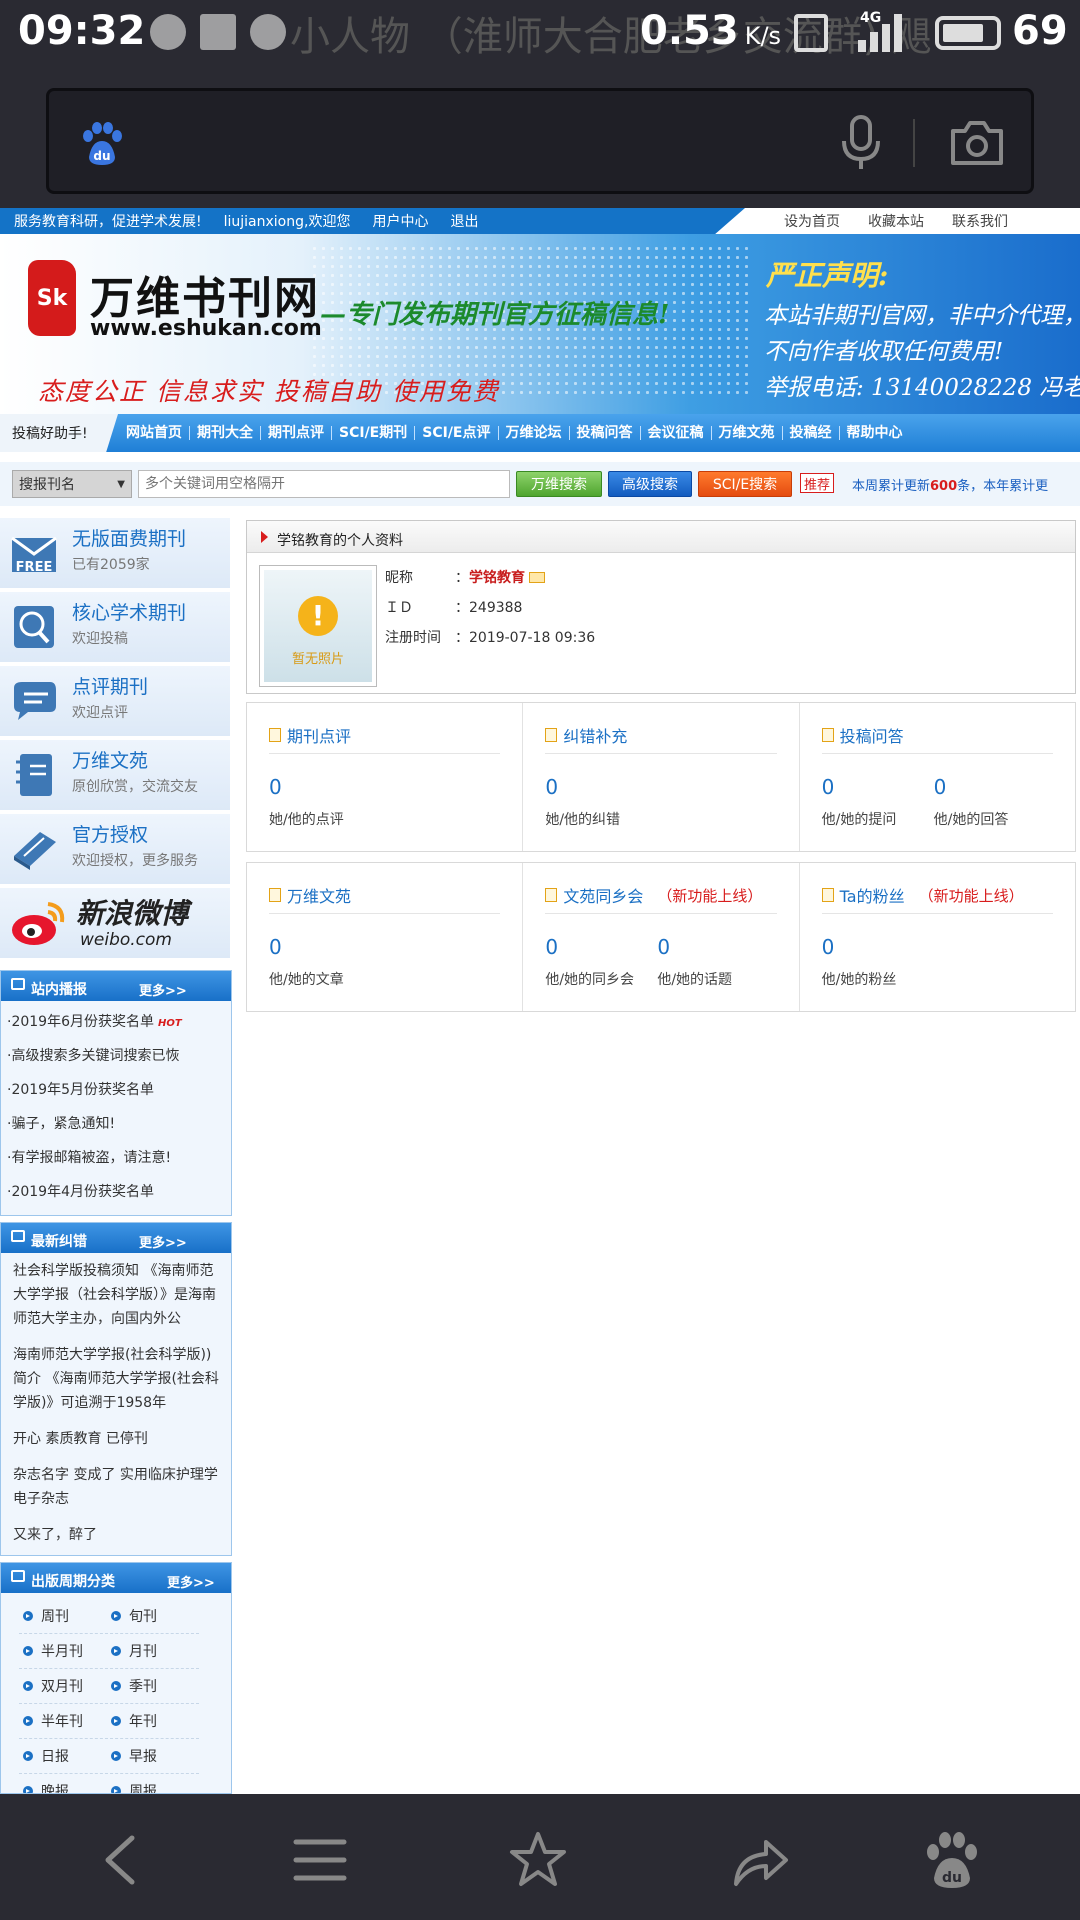 This screenshot has height=1920, width=1080. Describe the element at coordinates (63, 1651) in the screenshot. I see `period-item: 半月刊` at that location.